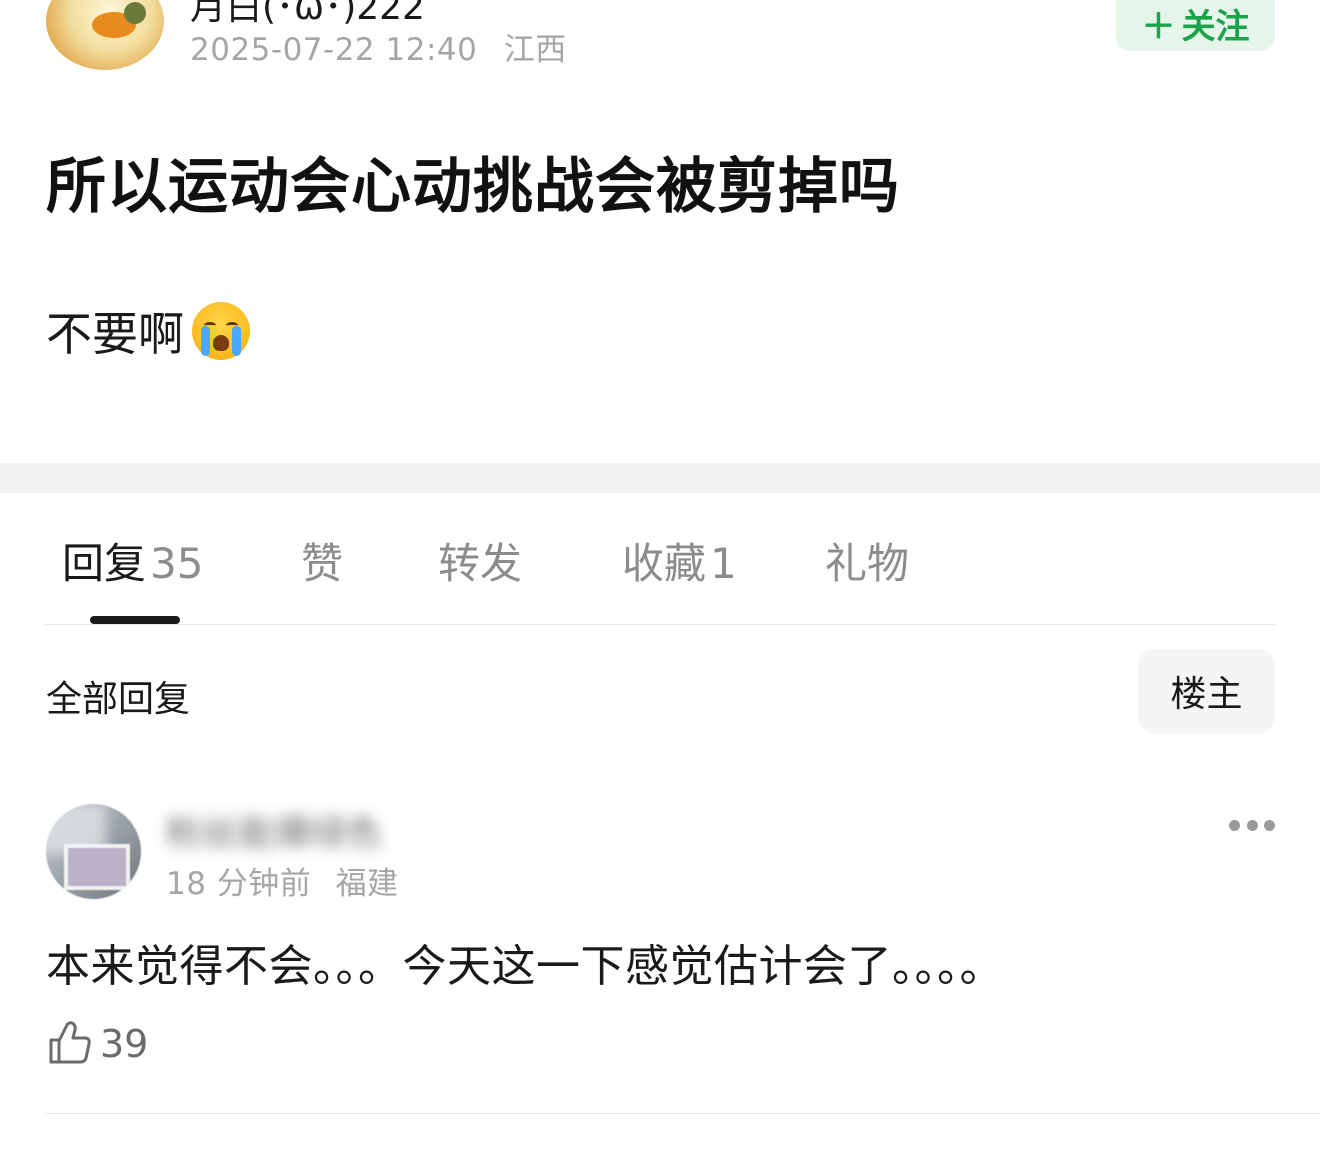 The width and height of the screenshot is (1320, 1157). What do you see at coordinates (93, 851) in the screenshot?
I see `commenter-avatar` at bounding box center [93, 851].